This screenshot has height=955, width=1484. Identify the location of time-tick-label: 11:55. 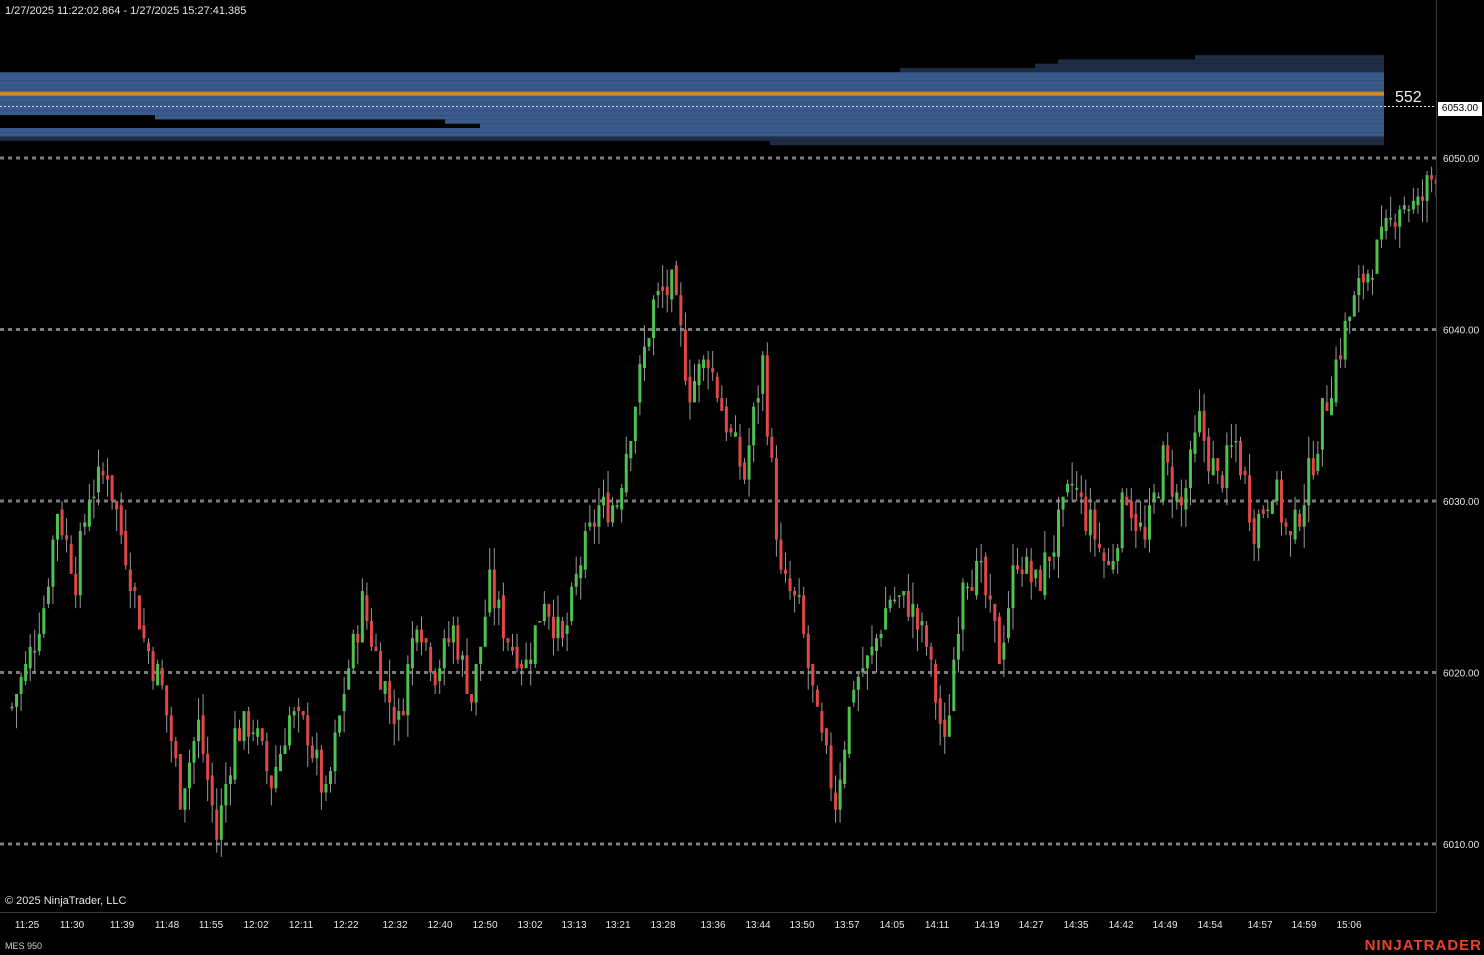
(211, 925).